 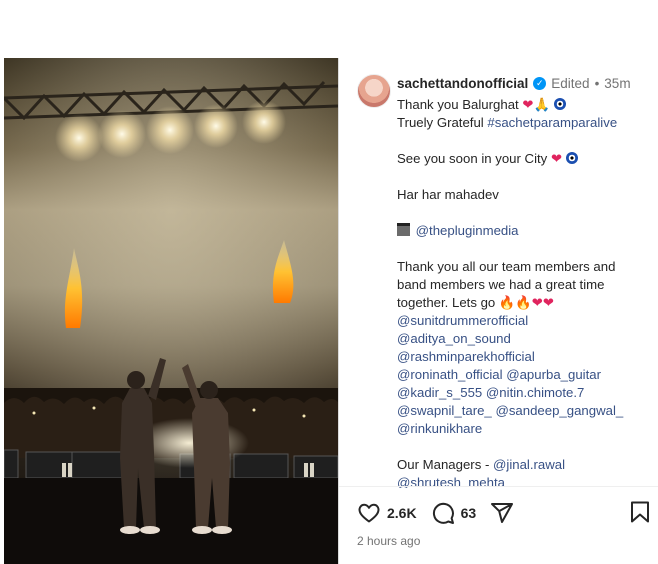 What do you see at coordinates (439, 392) in the screenshot?
I see `mention-link: @kadir_s_555` at bounding box center [439, 392].